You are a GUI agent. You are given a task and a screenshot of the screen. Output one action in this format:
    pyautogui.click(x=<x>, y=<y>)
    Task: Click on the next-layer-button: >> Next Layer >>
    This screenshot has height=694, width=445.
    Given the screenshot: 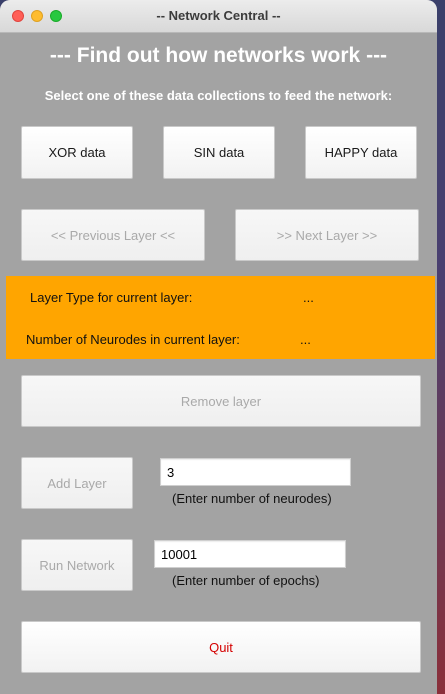 What is the action you would take?
    pyautogui.click(x=327, y=235)
    